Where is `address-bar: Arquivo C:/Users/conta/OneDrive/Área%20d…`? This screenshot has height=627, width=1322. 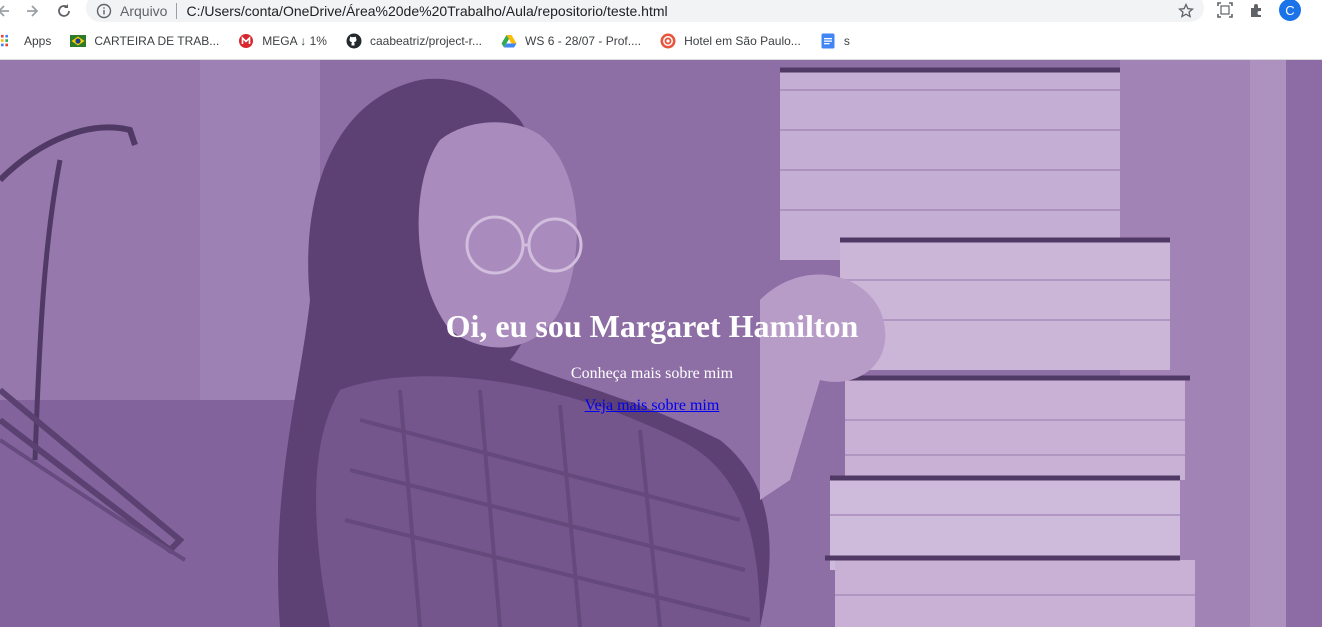
address-bar: Arquivo C:/Users/conta/OneDrive/Área%20d… is located at coordinates (645, 11).